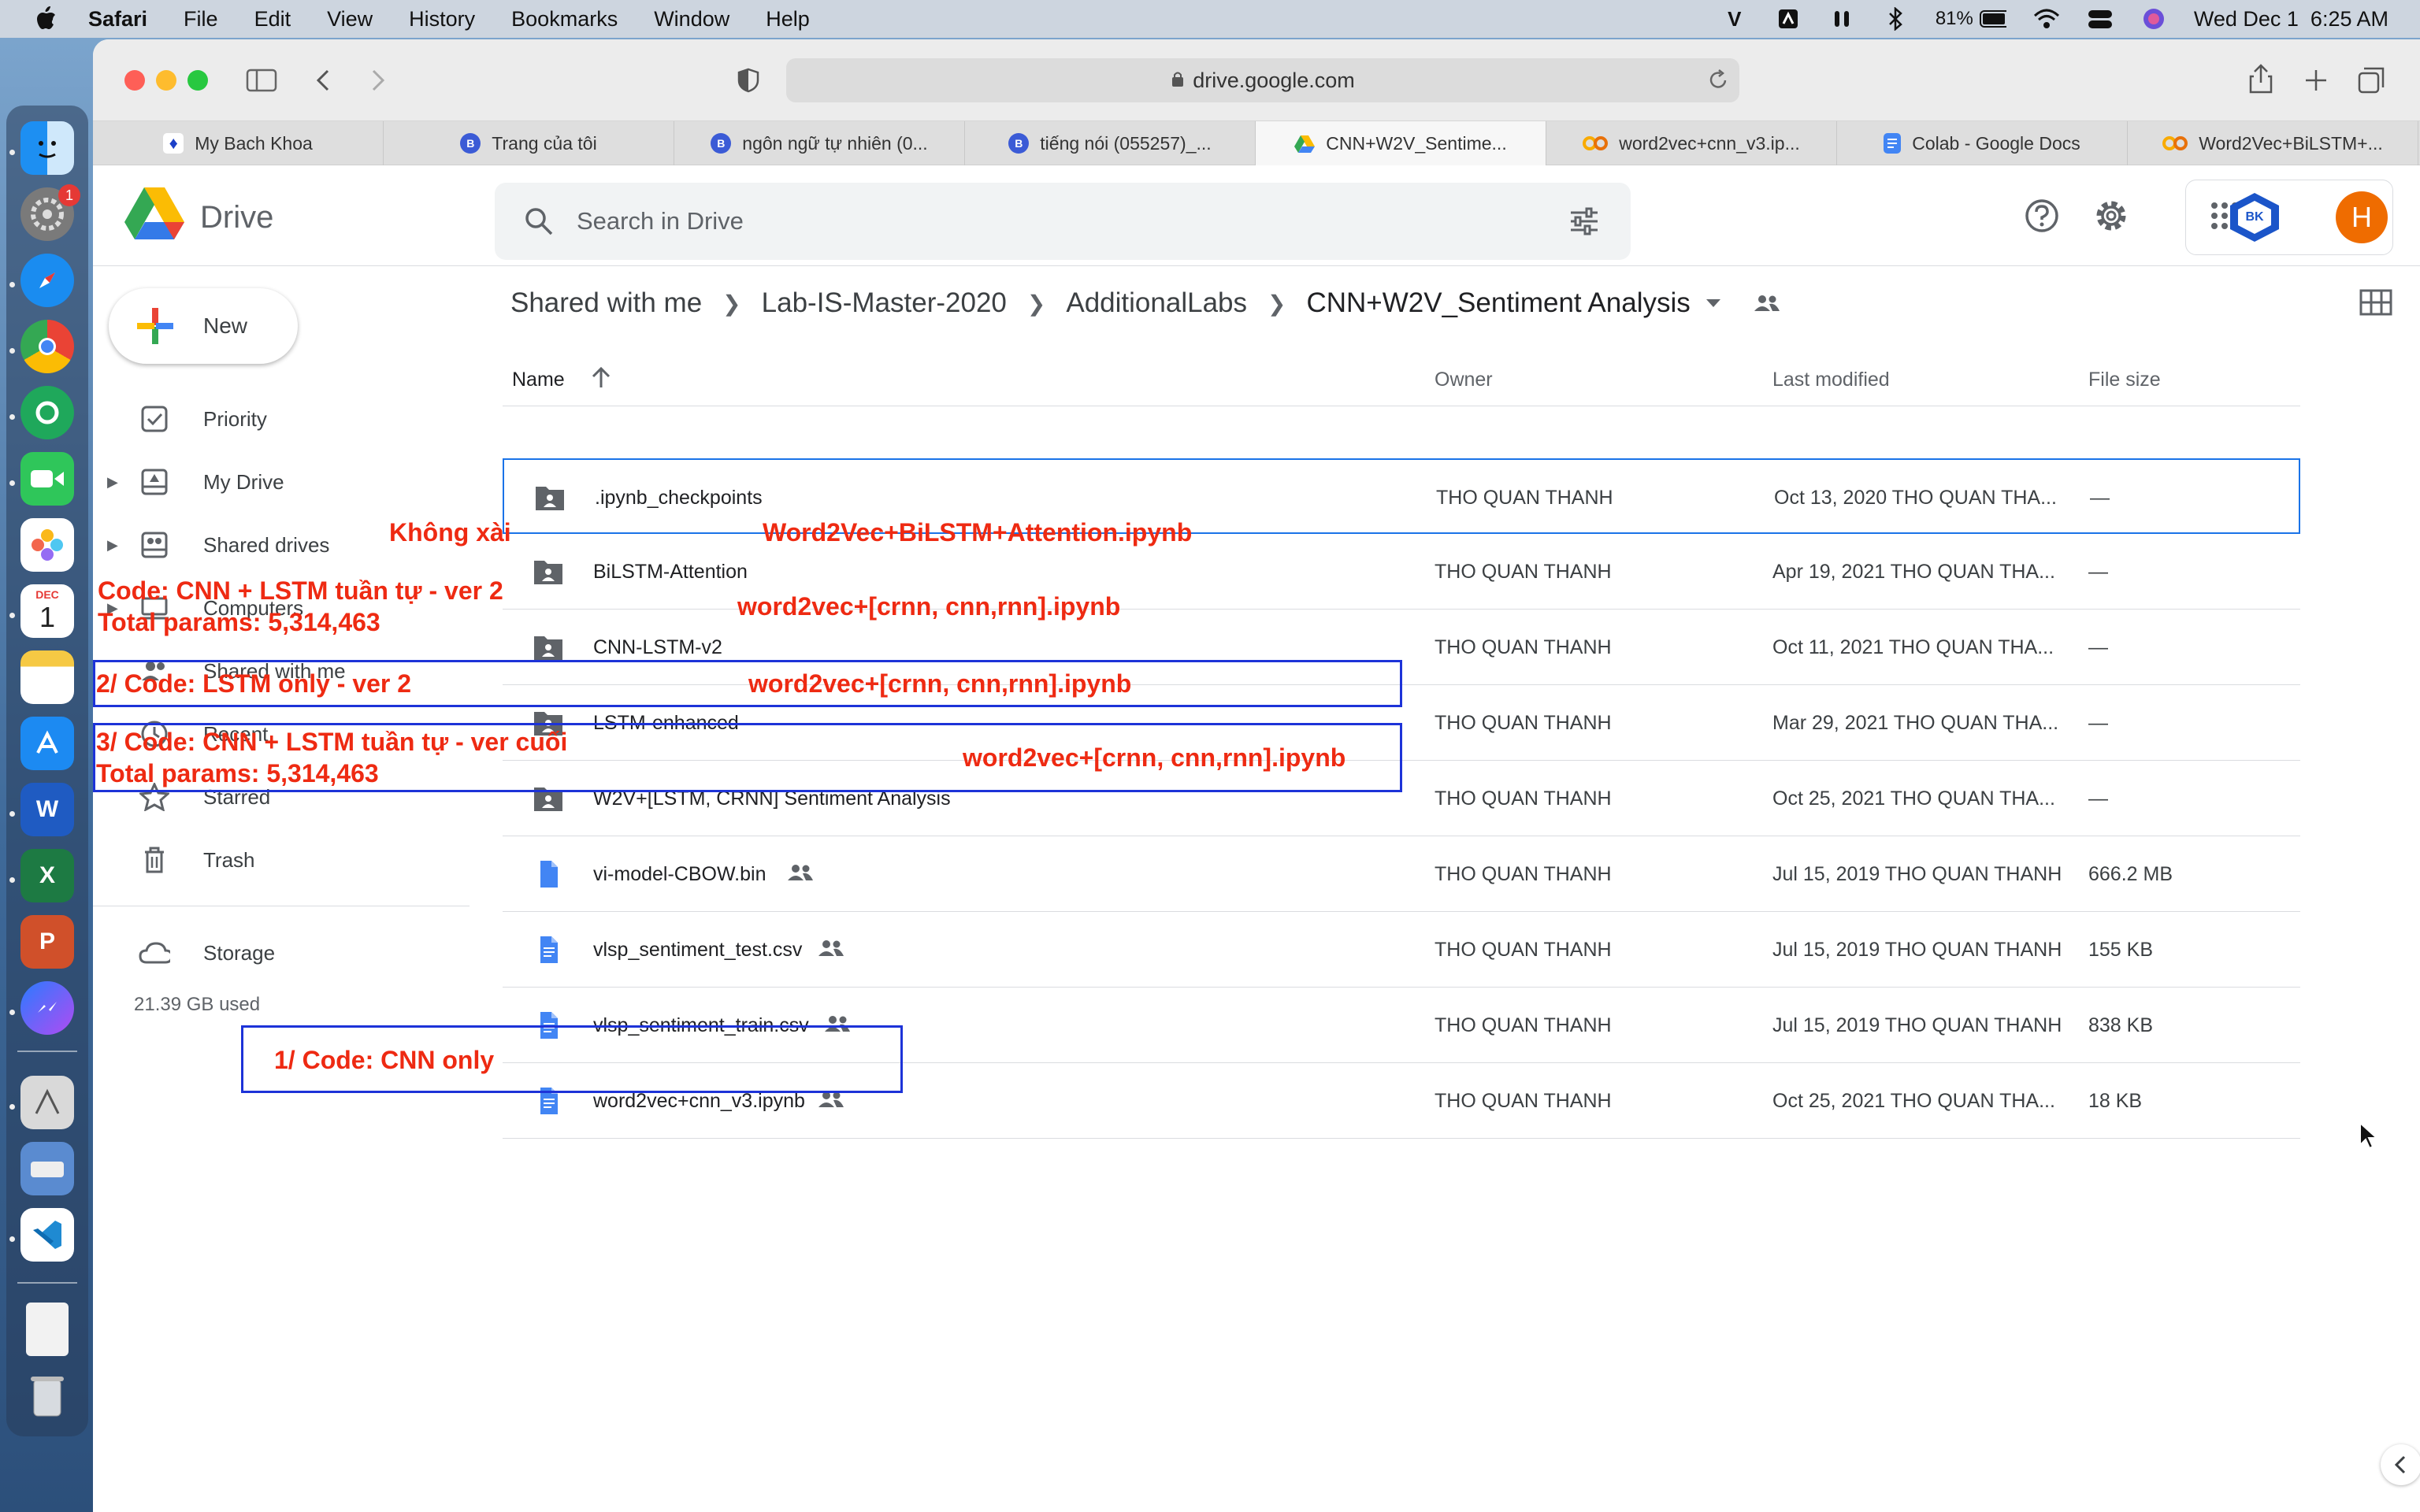 This screenshot has height=1512, width=2420. What do you see at coordinates (1498, 303) in the screenshot?
I see `breadcrumb-current: CNN+W2V_Sentiment Analysis` at bounding box center [1498, 303].